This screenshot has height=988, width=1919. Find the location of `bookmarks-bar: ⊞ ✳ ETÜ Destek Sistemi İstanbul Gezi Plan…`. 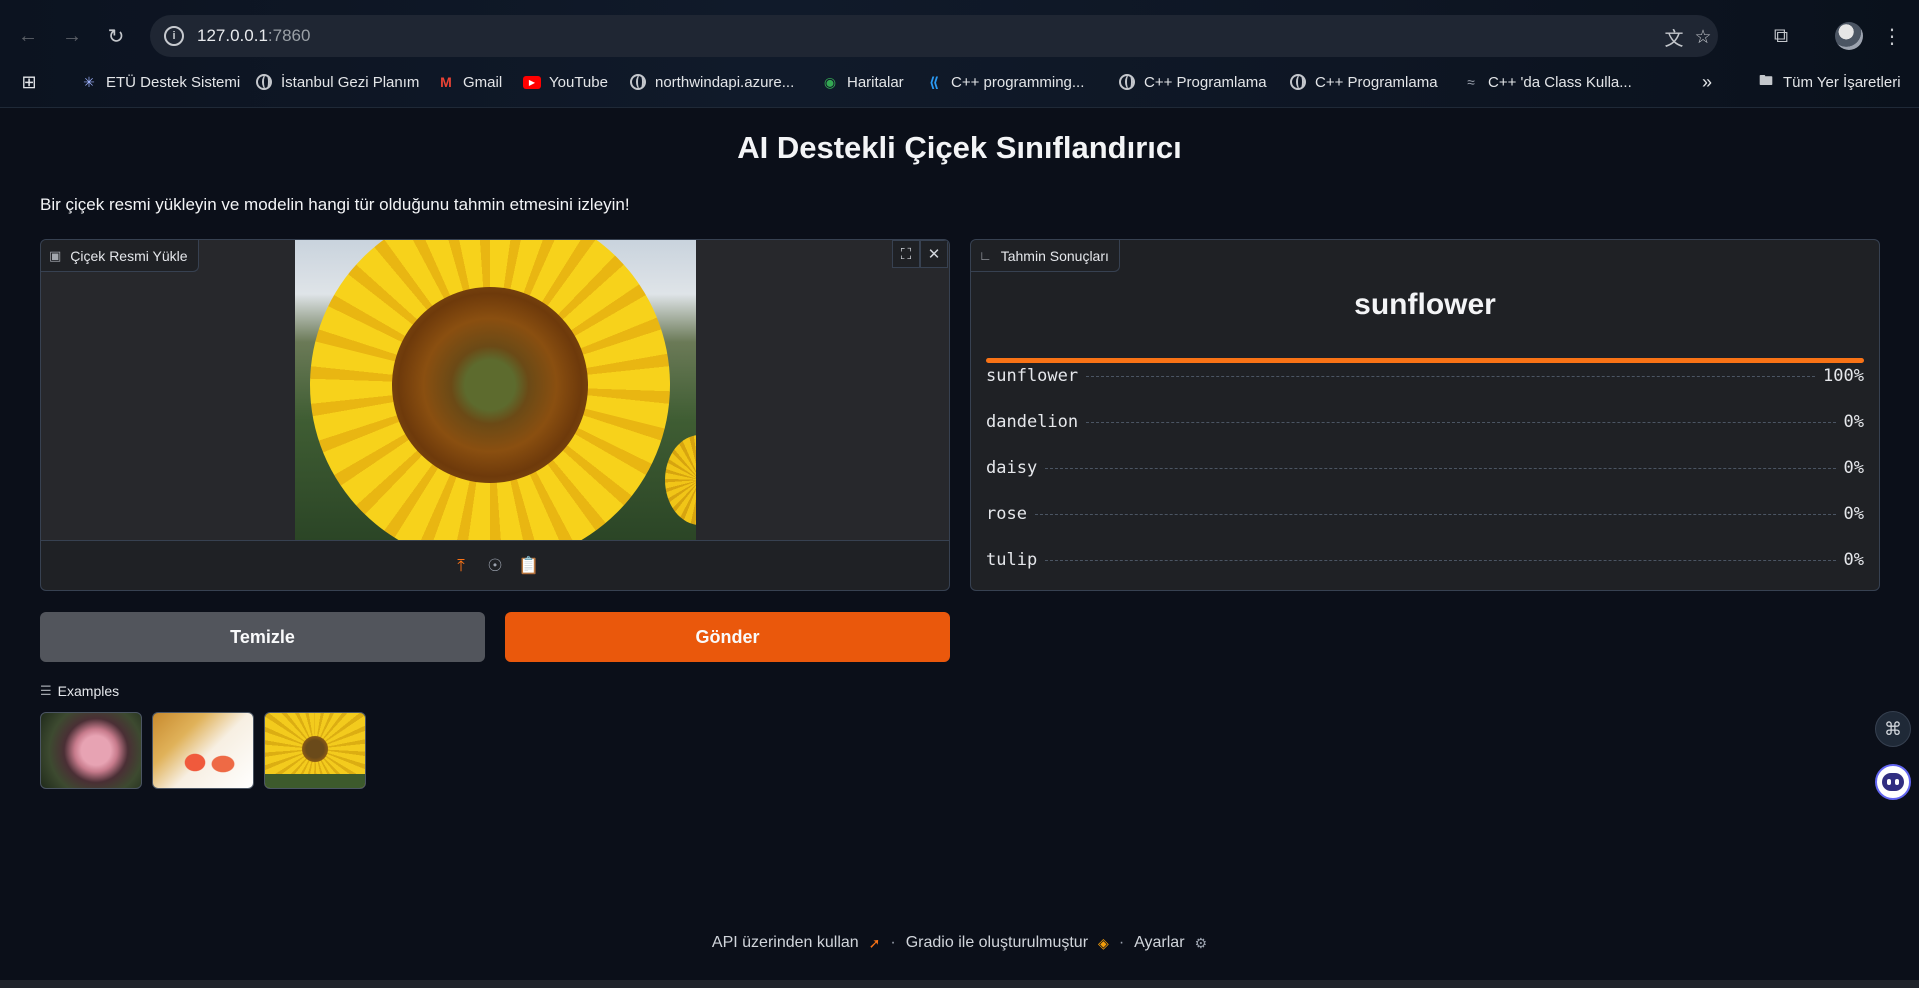

bookmarks-bar: ⊞ ✳ ETÜ Destek Sistemi İstanbul Gezi Plan… is located at coordinates (959, 86).